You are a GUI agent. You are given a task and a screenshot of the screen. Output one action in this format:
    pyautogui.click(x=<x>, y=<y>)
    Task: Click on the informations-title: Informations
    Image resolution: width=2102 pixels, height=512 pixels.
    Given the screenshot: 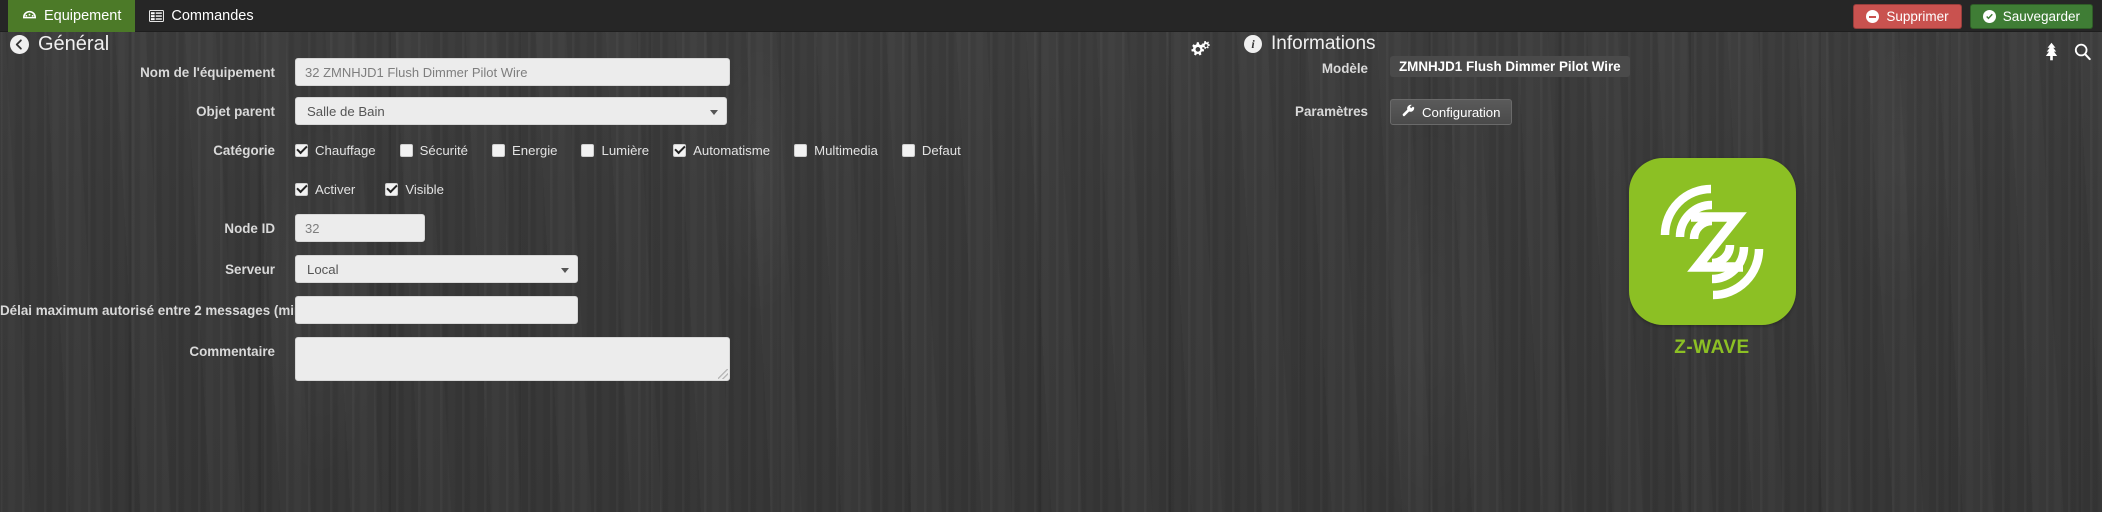 What is the action you would take?
    pyautogui.click(x=1323, y=43)
    